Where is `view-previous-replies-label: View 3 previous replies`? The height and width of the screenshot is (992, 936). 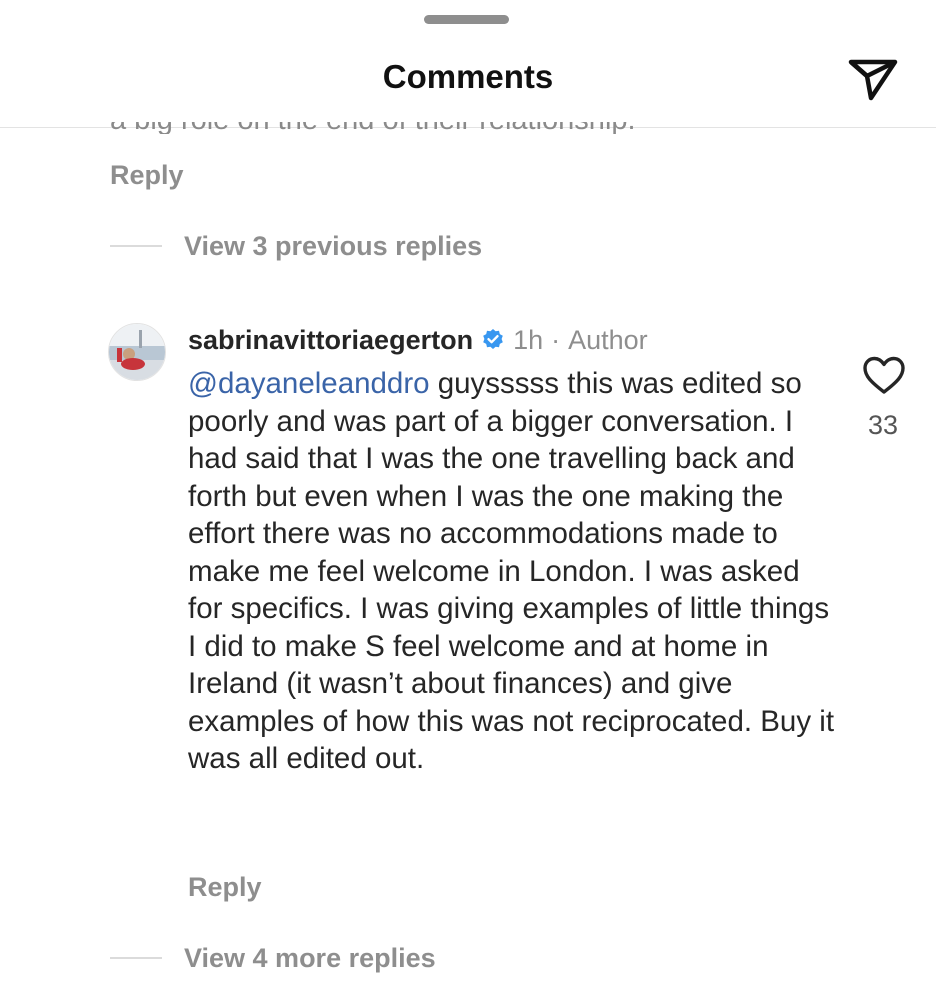
view-previous-replies-label: View 3 previous replies is located at coordinates (333, 245).